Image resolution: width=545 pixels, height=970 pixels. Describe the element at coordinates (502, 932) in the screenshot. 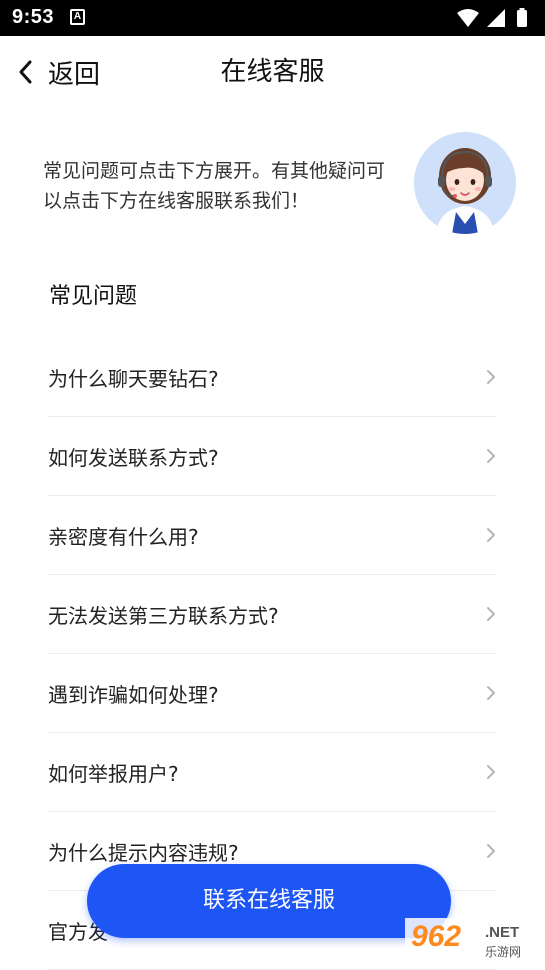

I see `watermark-net: .NET` at that location.